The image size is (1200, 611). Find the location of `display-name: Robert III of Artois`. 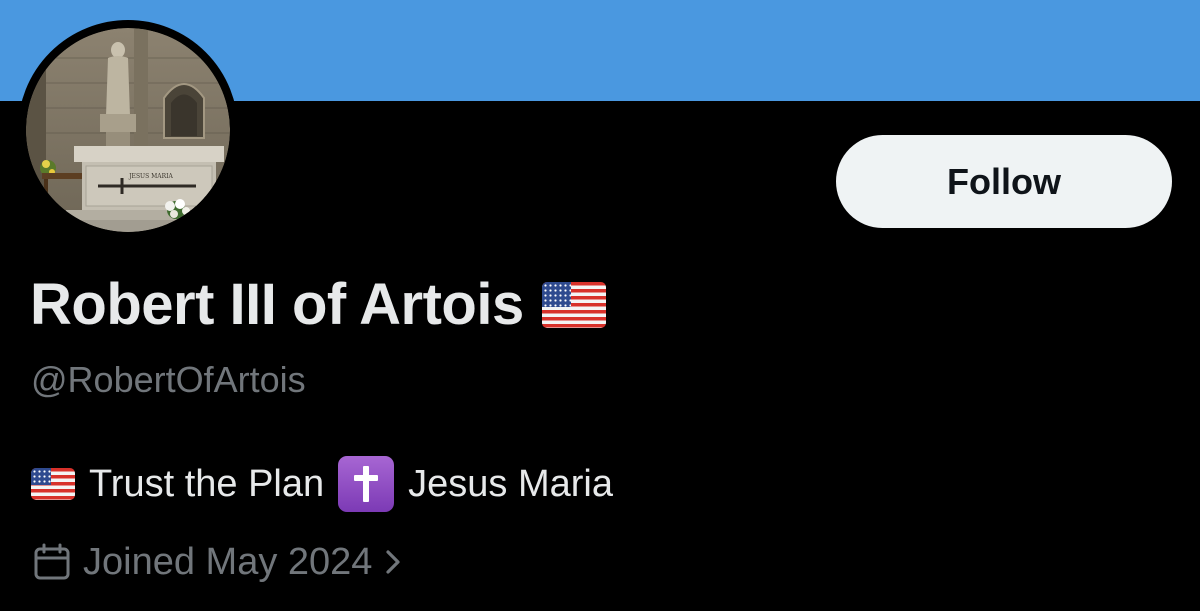

display-name: Robert III of Artois is located at coordinates (277, 304).